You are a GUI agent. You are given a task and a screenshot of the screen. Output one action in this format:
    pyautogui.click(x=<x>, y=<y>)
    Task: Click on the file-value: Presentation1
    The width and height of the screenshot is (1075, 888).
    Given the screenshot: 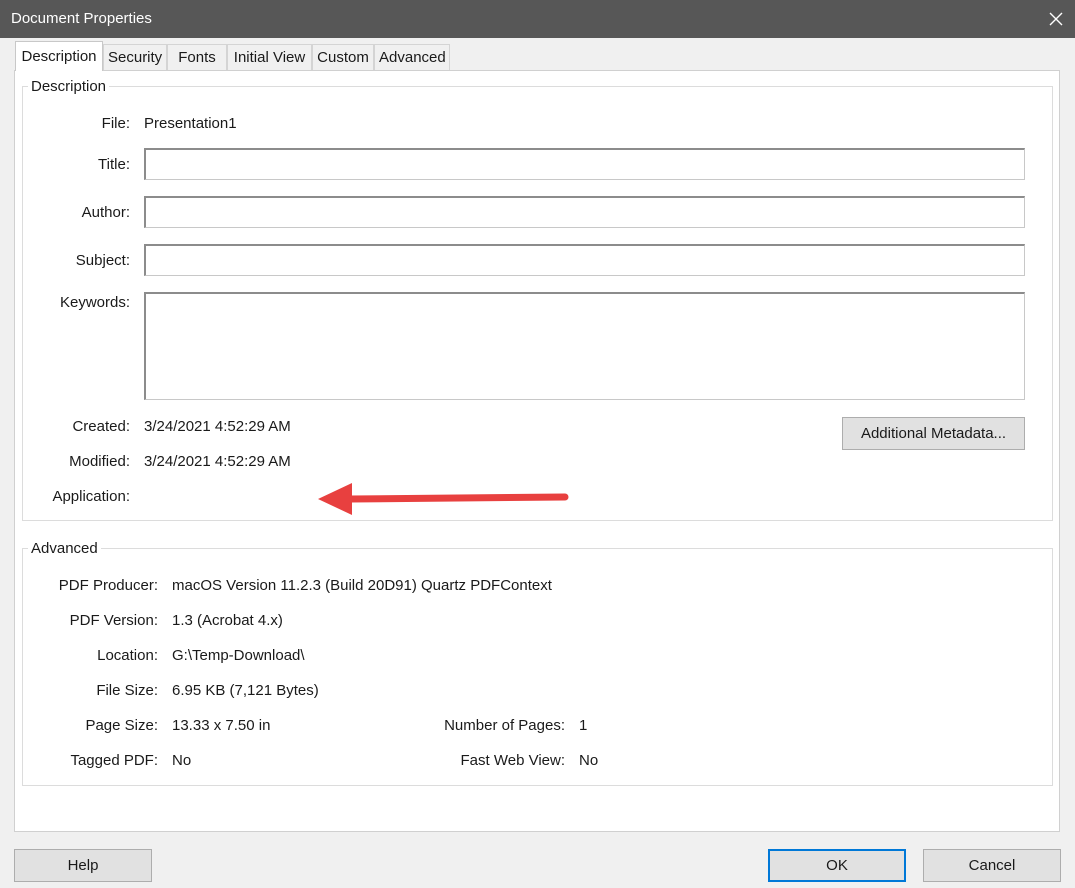 What is the action you would take?
    pyautogui.click(x=190, y=123)
    